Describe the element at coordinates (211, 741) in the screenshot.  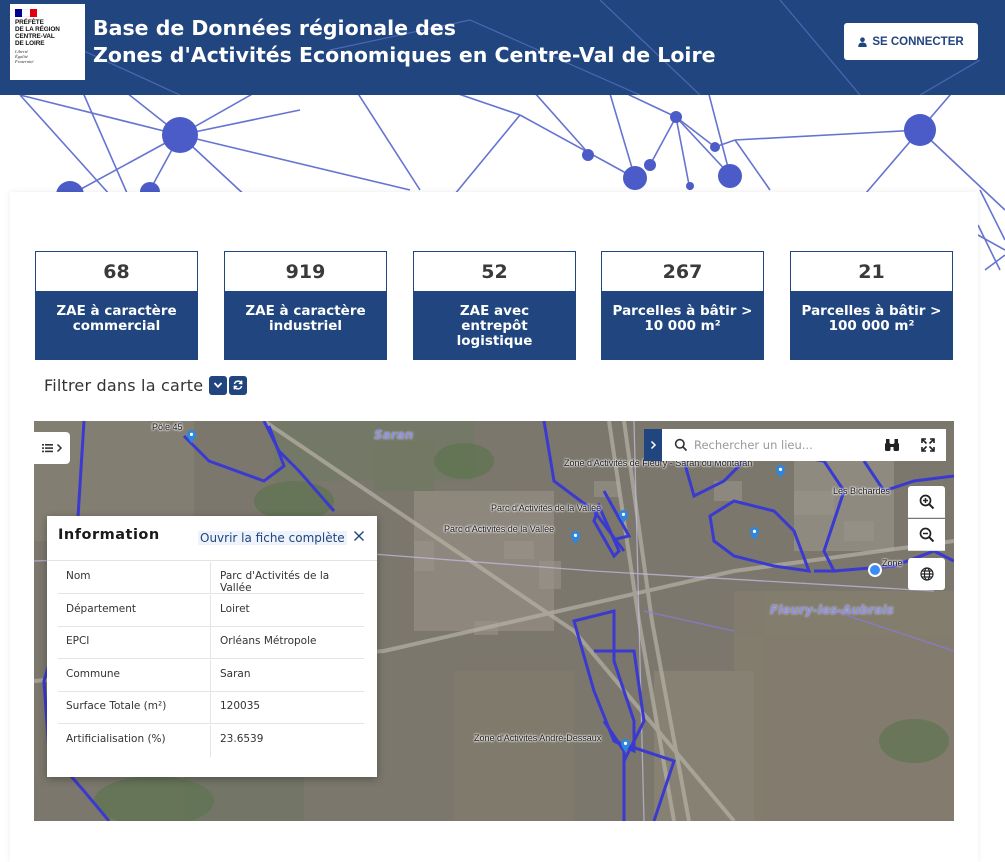
I see `info-row-artificialisation: Artificialisation (%) 23.6539` at that location.